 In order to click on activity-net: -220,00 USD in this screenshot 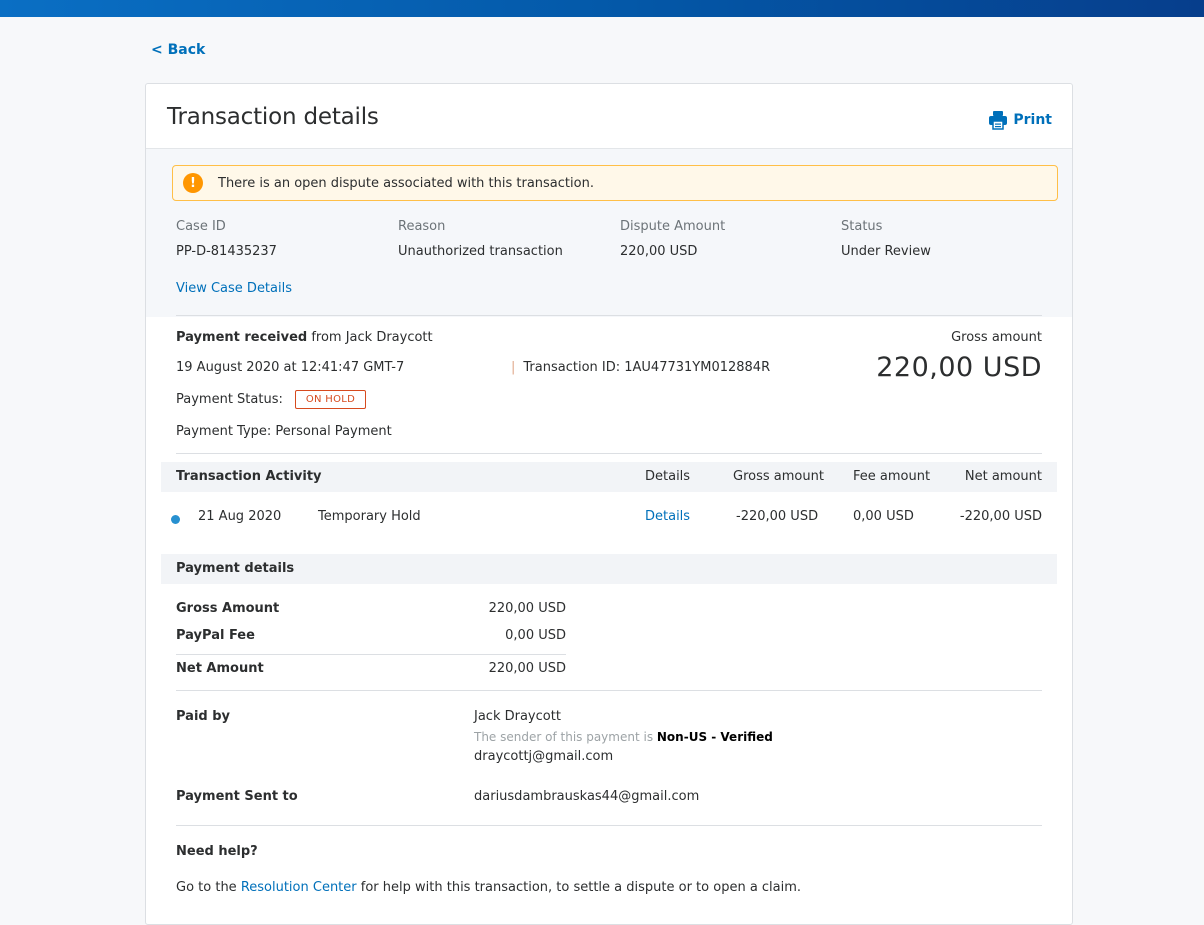, I will do `click(1000, 516)`.